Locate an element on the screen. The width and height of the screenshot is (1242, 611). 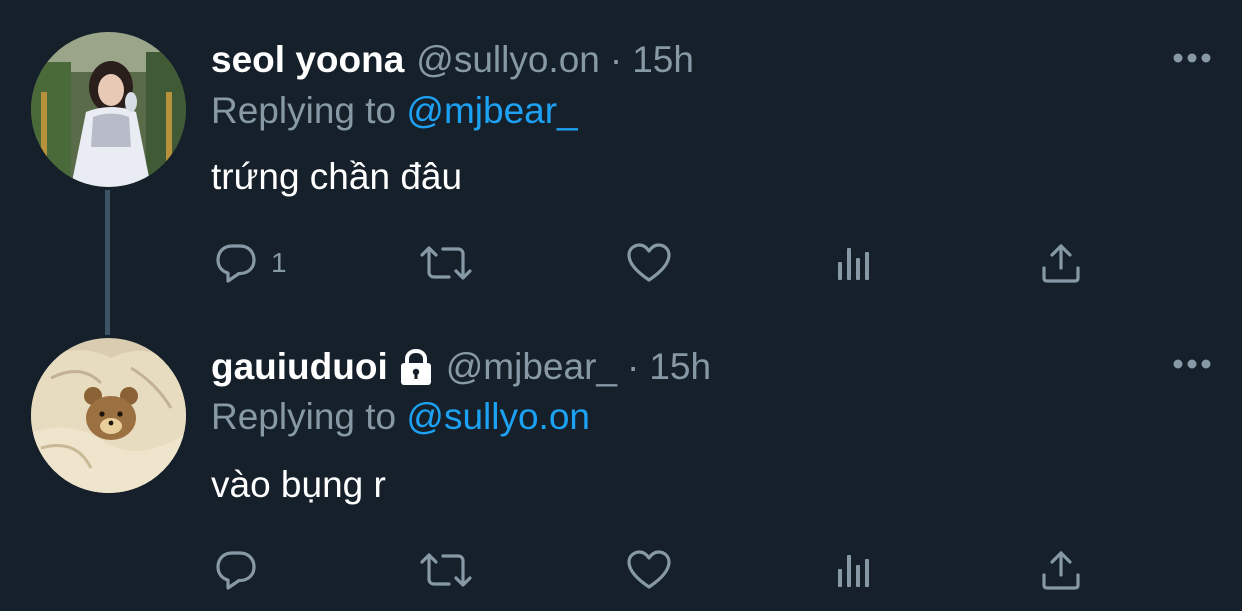
display-name: gauiuduoi is located at coordinates (299, 367).